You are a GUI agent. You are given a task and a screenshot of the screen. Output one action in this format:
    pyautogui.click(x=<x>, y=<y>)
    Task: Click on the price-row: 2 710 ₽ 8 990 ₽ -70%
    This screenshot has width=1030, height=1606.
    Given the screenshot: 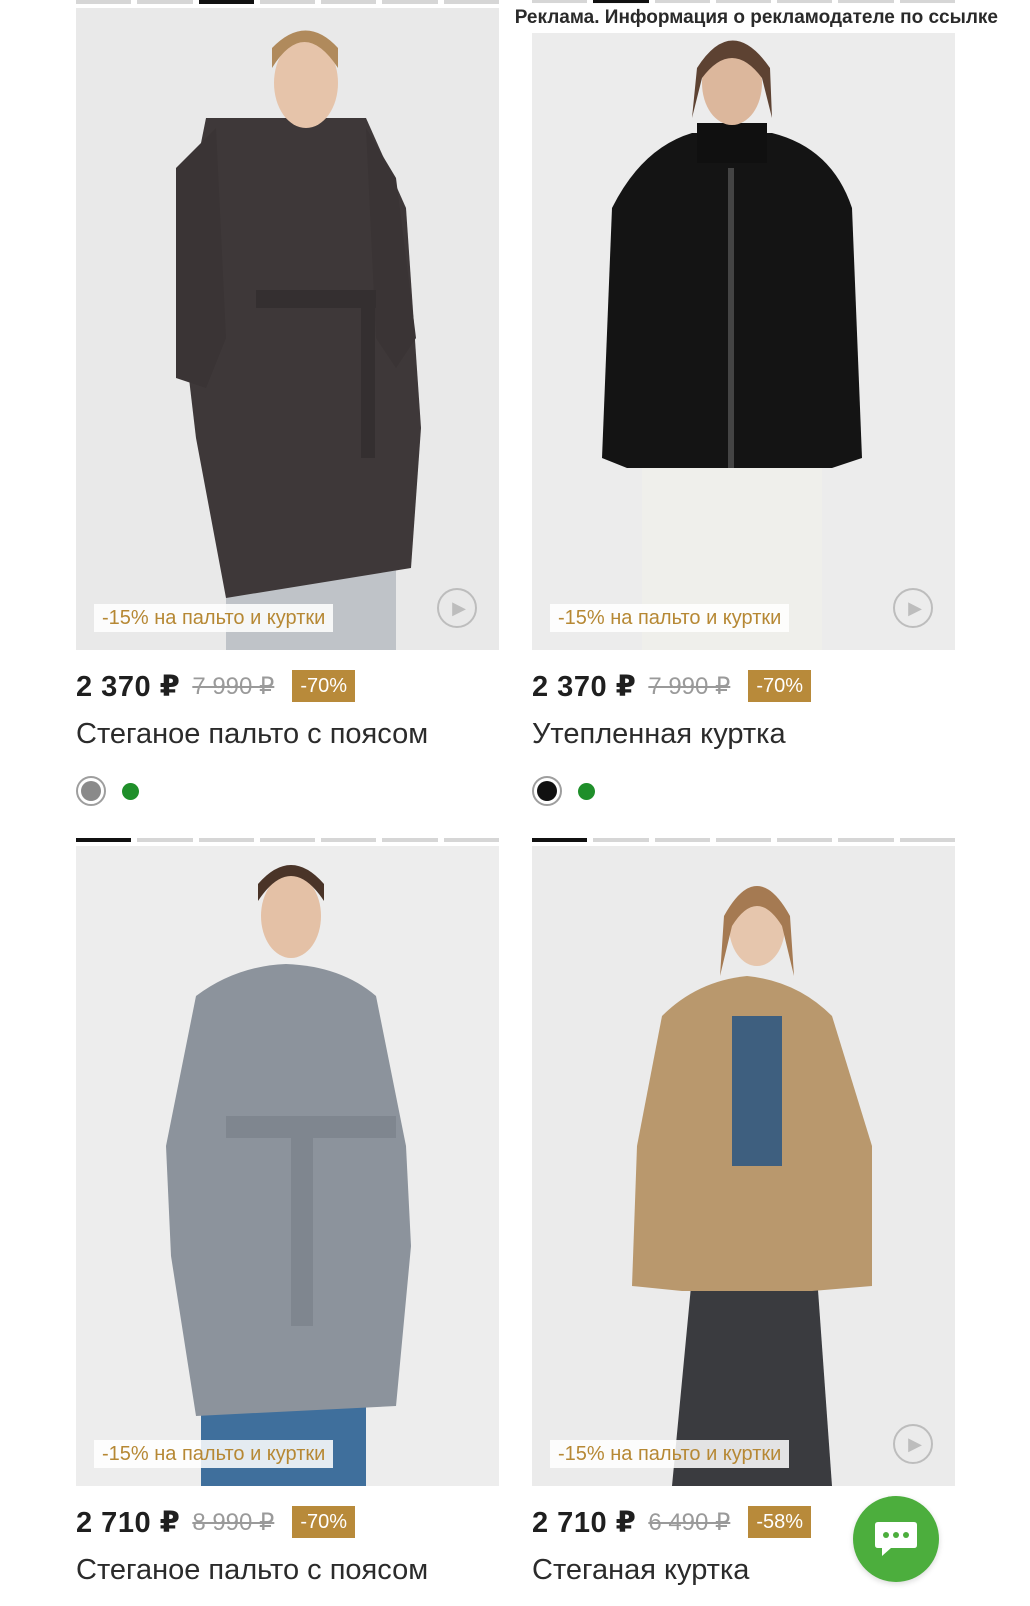 What is the action you would take?
    pyautogui.click(x=216, y=1522)
    